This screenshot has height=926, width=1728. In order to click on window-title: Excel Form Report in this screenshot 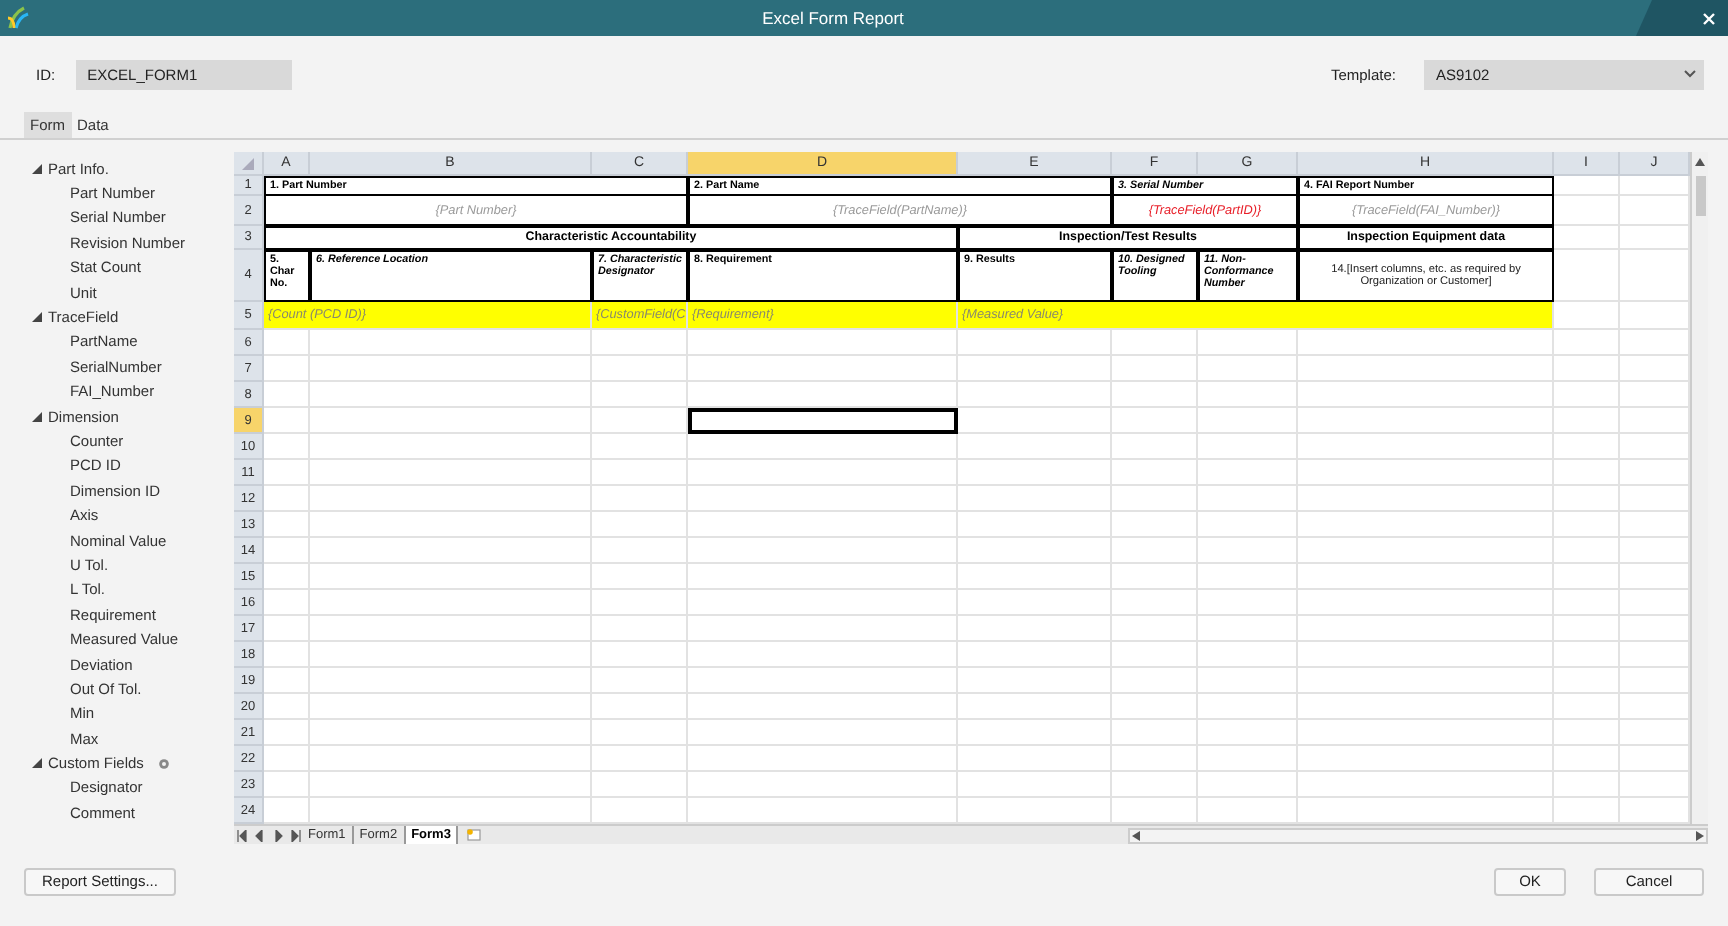, I will do `click(833, 18)`.